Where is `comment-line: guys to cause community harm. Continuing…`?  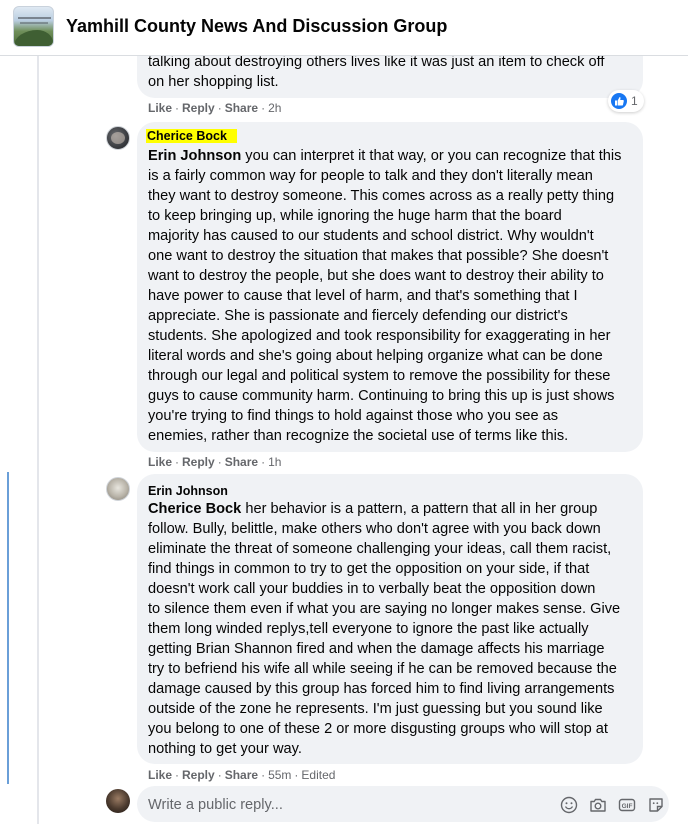
comment-line: guys to cause community harm. Continuing… is located at coordinates (381, 396).